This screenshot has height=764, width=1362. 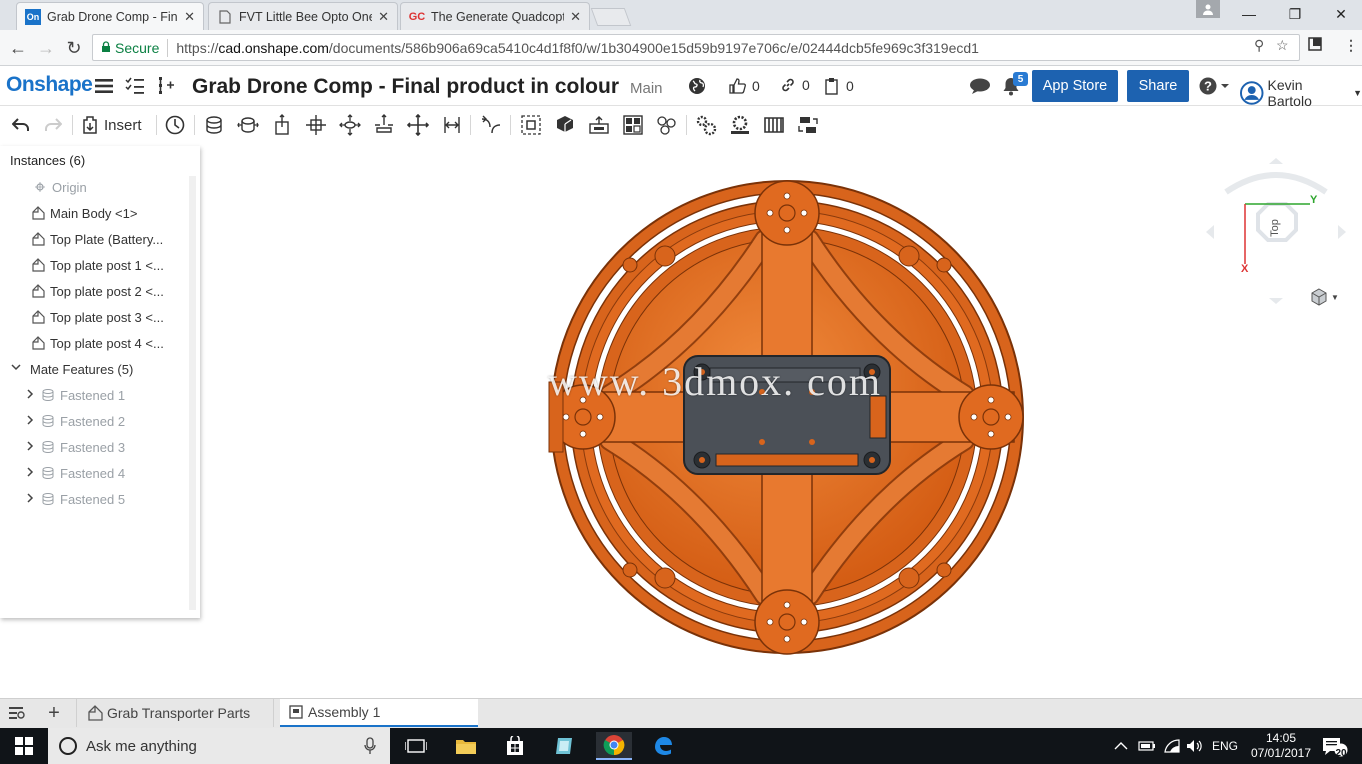 I want to click on app-tile-icon, so click(x=564, y=746).